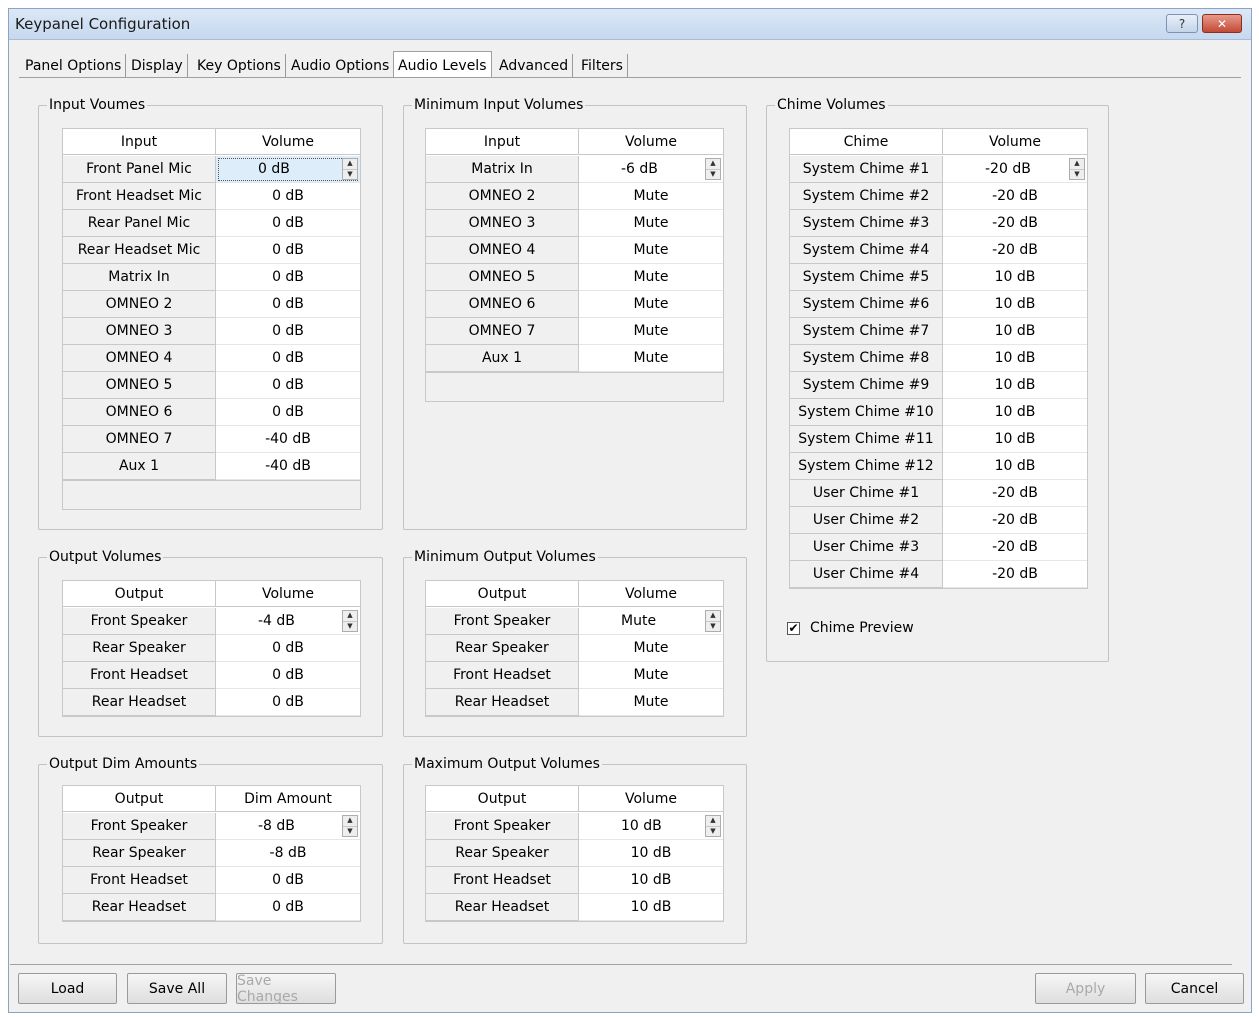  Describe the element at coordinates (341, 66) in the screenshot. I see `tab-audio-options: Audio Options` at that location.